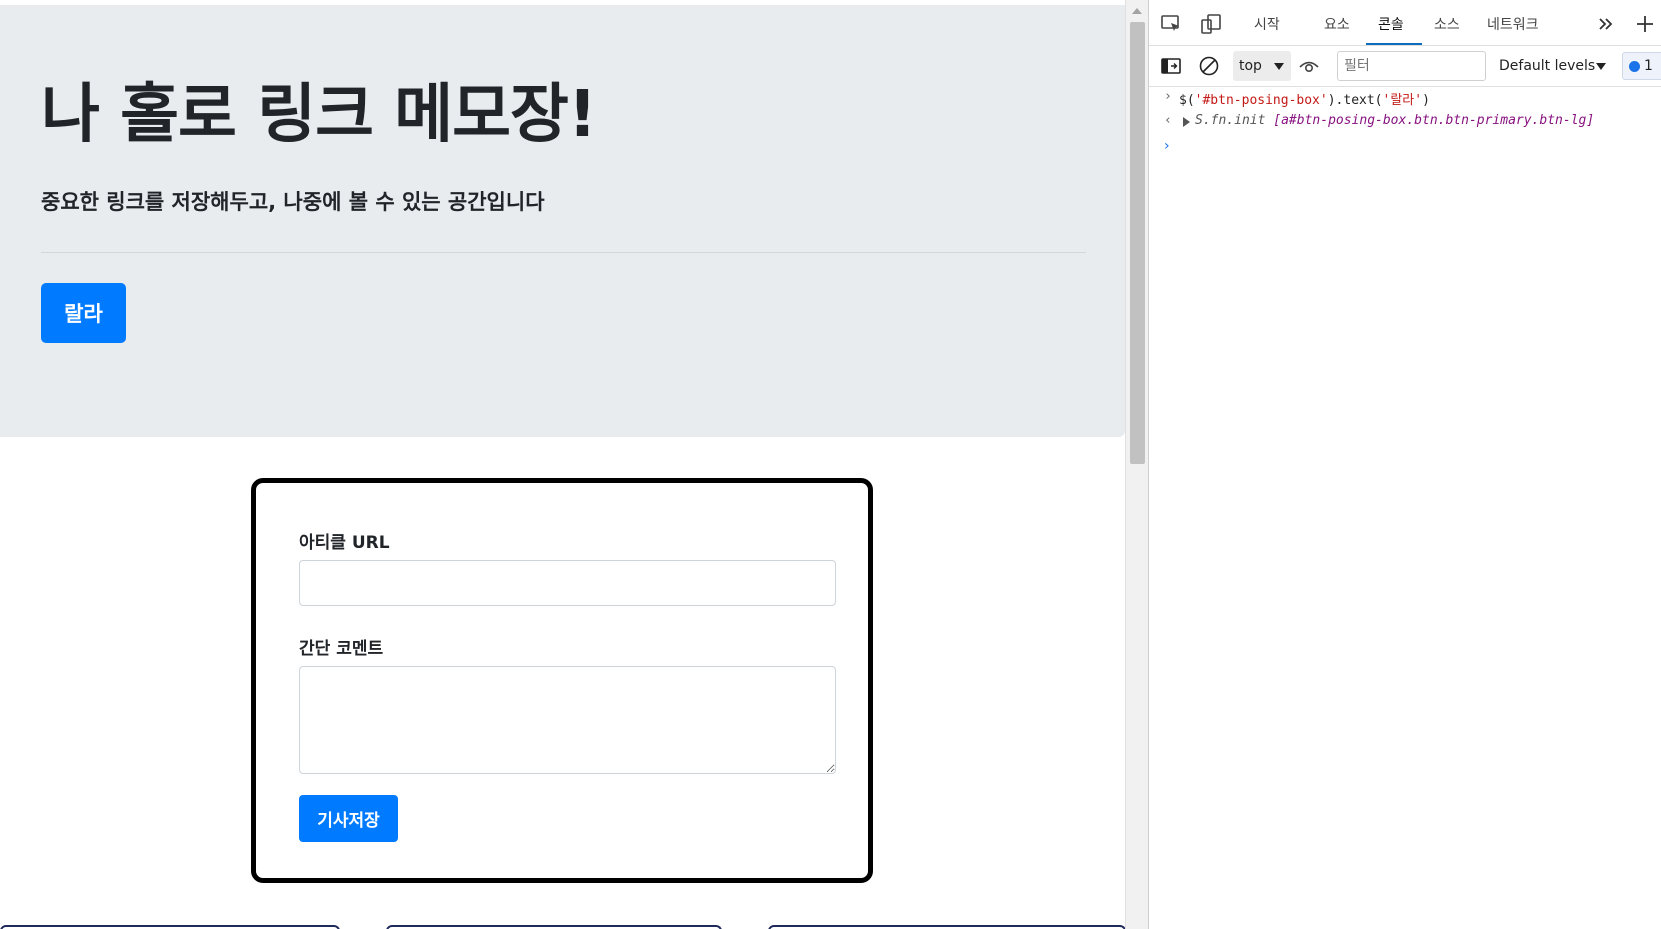 The image size is (1661, 929). I want to click on tab-welcome: 시작, so click(1267, 24).